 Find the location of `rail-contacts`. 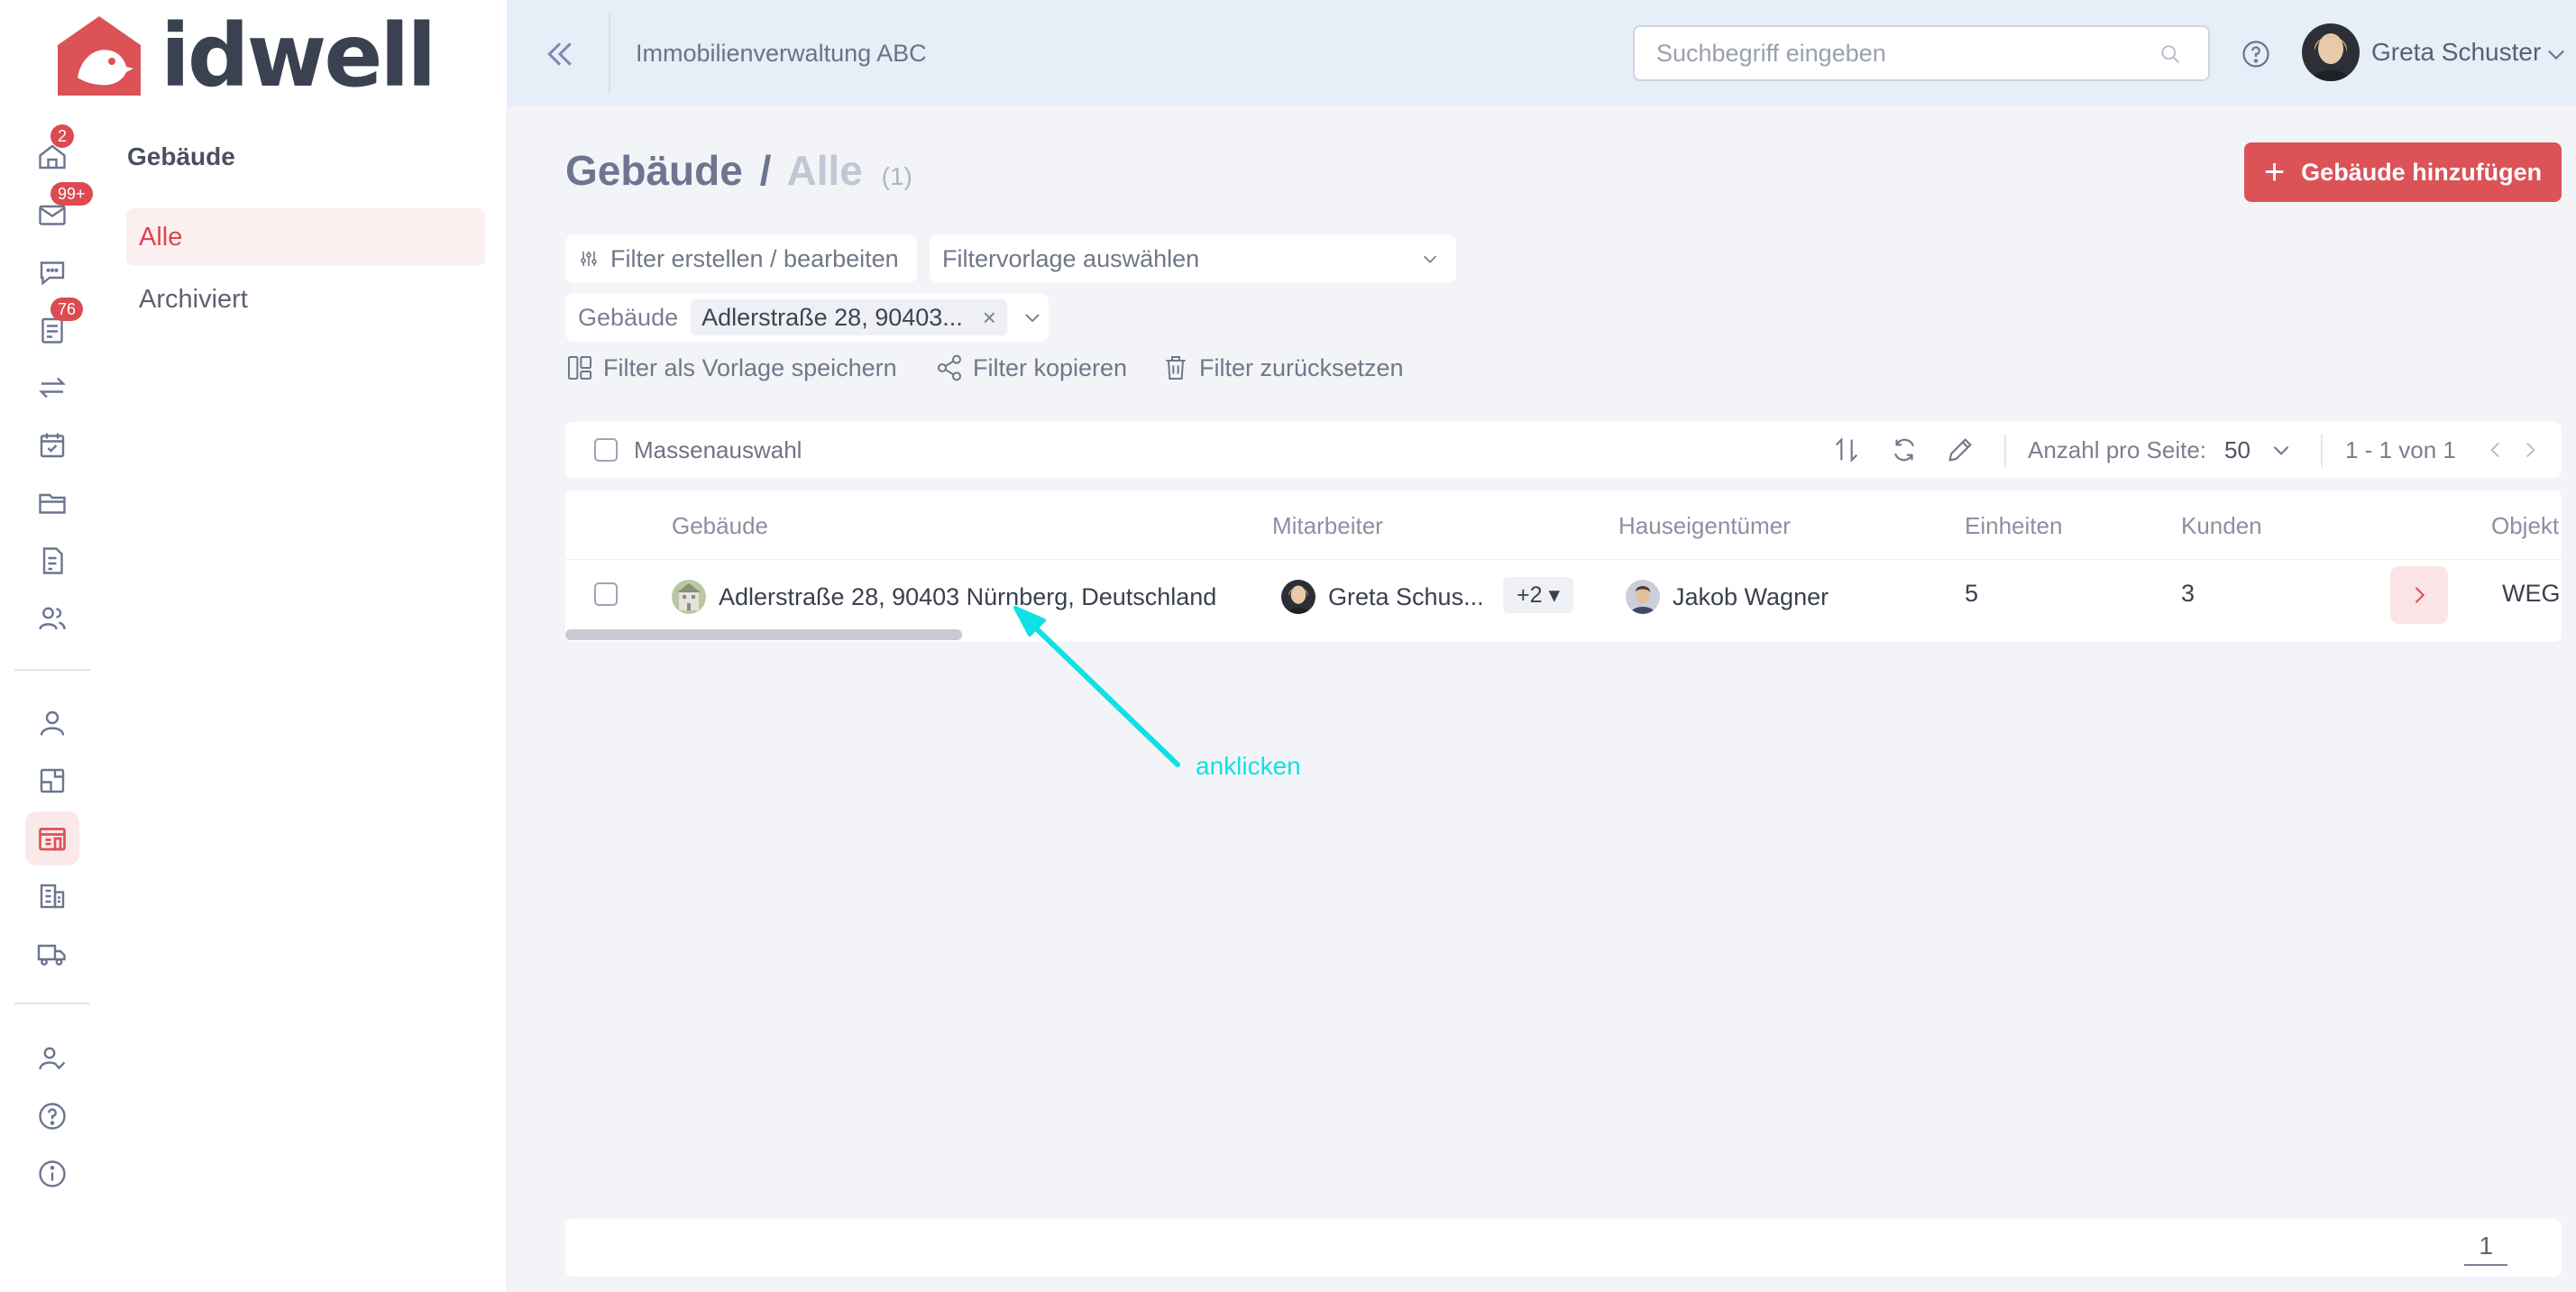

rail-contacts is located at coordinates (52, 618).